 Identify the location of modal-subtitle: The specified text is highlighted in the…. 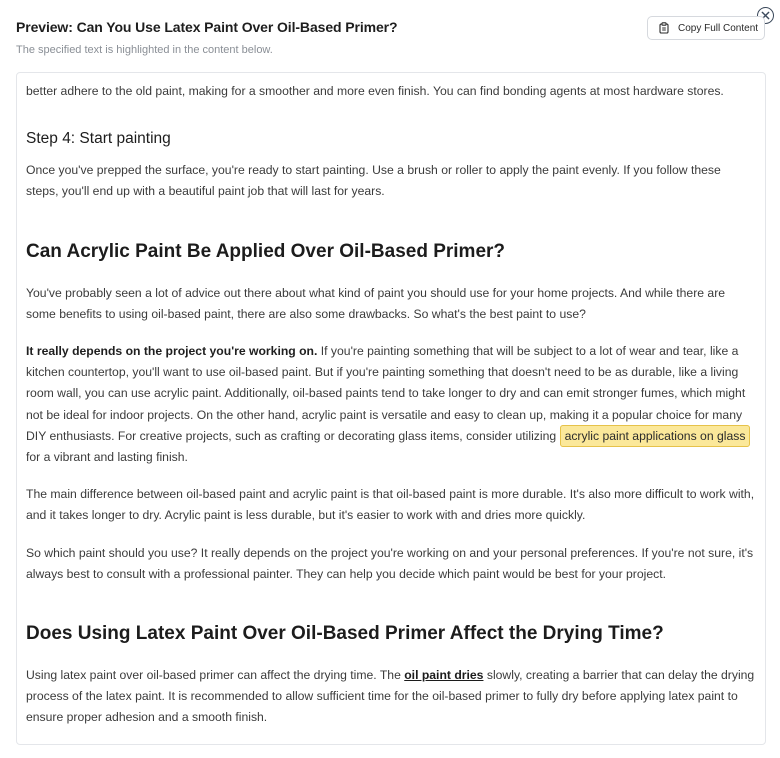
(144, 50).